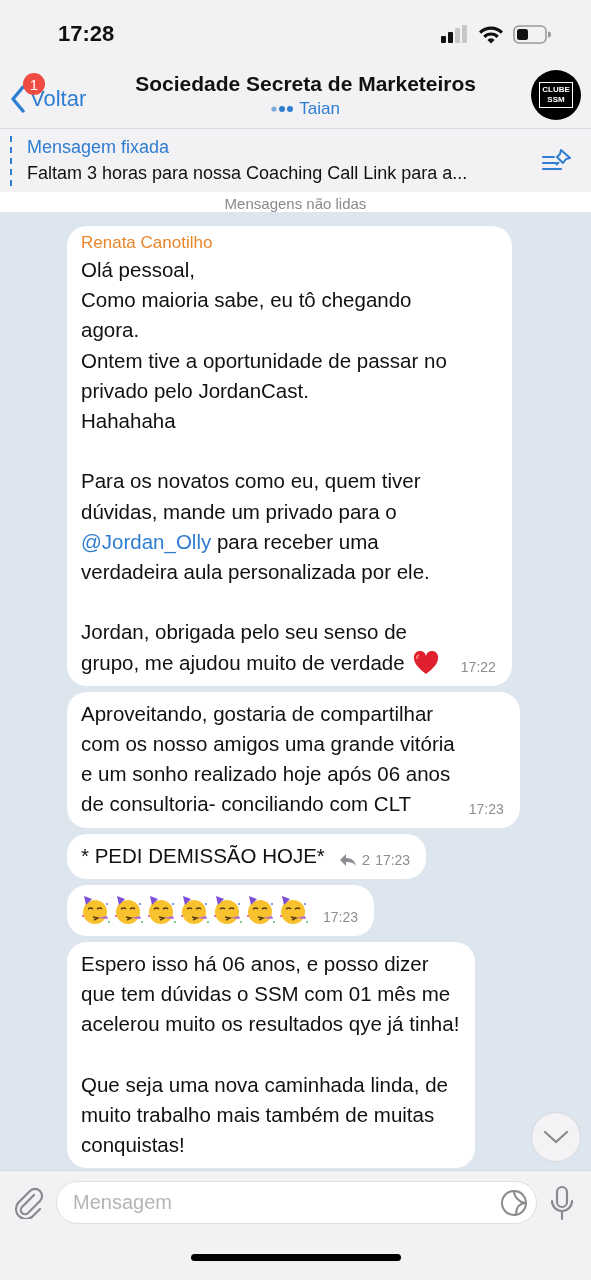 The width and height of the screenshot is (591, 1280). Describe the element at coordinates (366, 859) in the screenshot. I see `reply-count: 2` at that location.